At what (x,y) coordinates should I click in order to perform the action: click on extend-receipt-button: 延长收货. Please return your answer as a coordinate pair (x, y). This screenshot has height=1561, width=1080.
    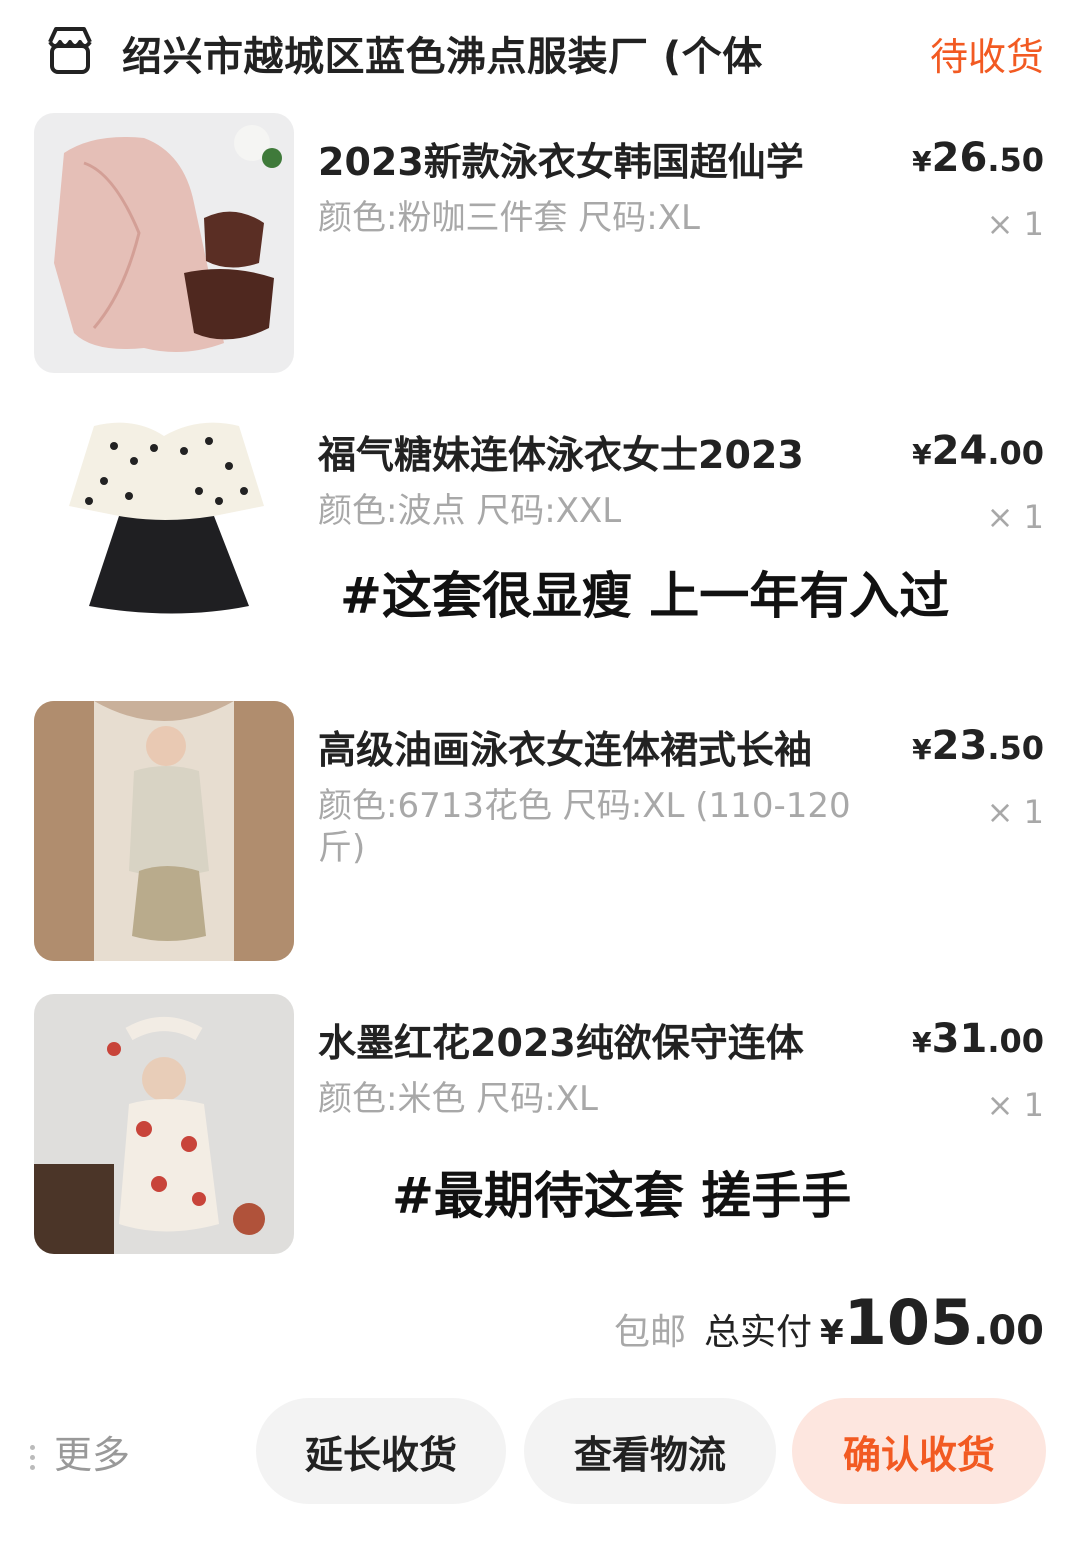
    Looking at the image, I should click on (381, 1451).